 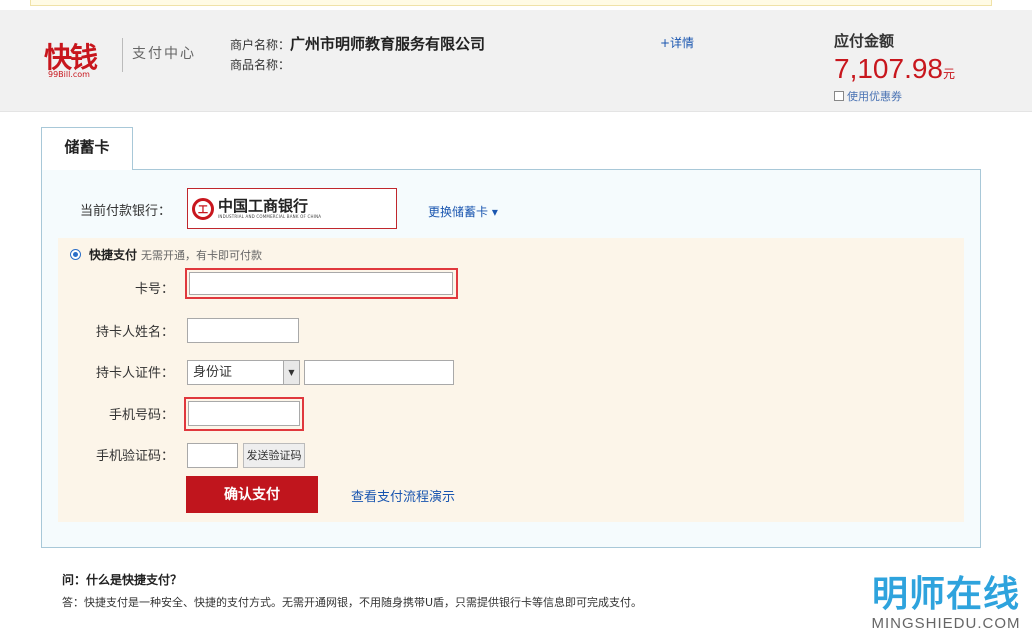 I want to click on top-notice-bar, so click(x=511, y=3).